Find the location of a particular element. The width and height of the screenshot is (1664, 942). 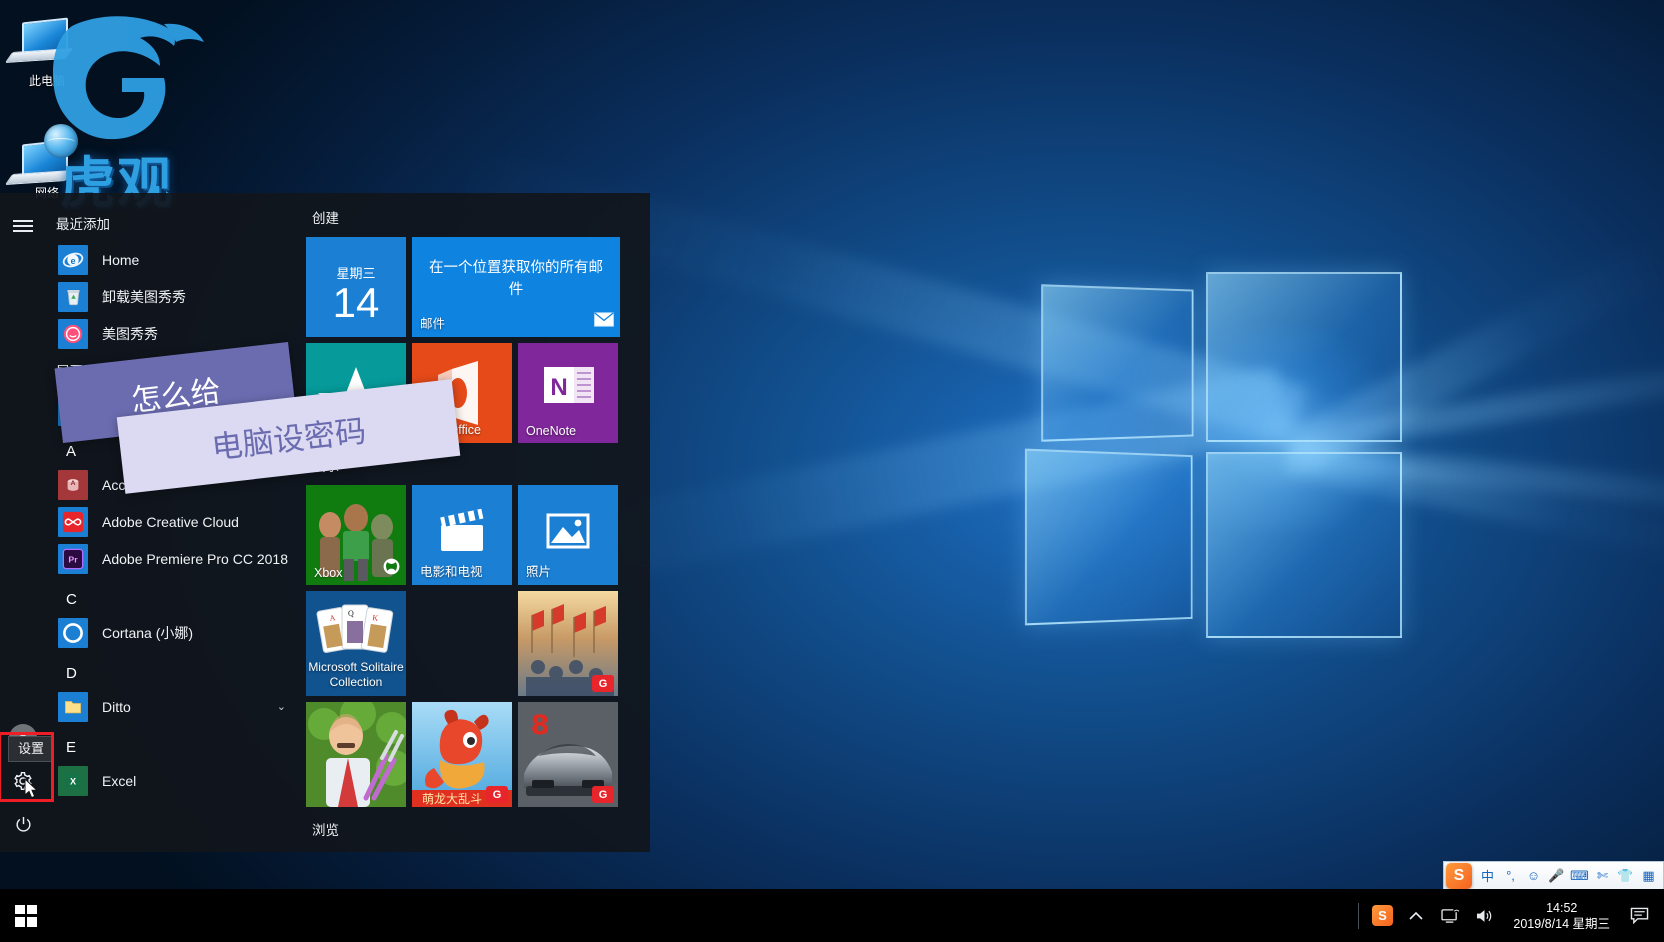

sogou-ime-icon: S is located at coordinates (1459, 875).